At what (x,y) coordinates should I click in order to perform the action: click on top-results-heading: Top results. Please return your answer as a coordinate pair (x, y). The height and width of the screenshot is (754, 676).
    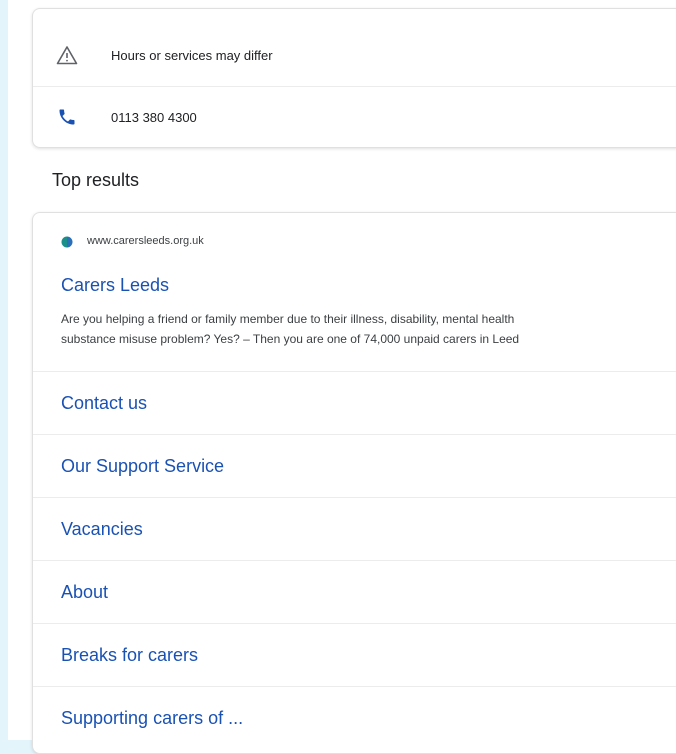
    Looking at the image, I should click on (96, 180).